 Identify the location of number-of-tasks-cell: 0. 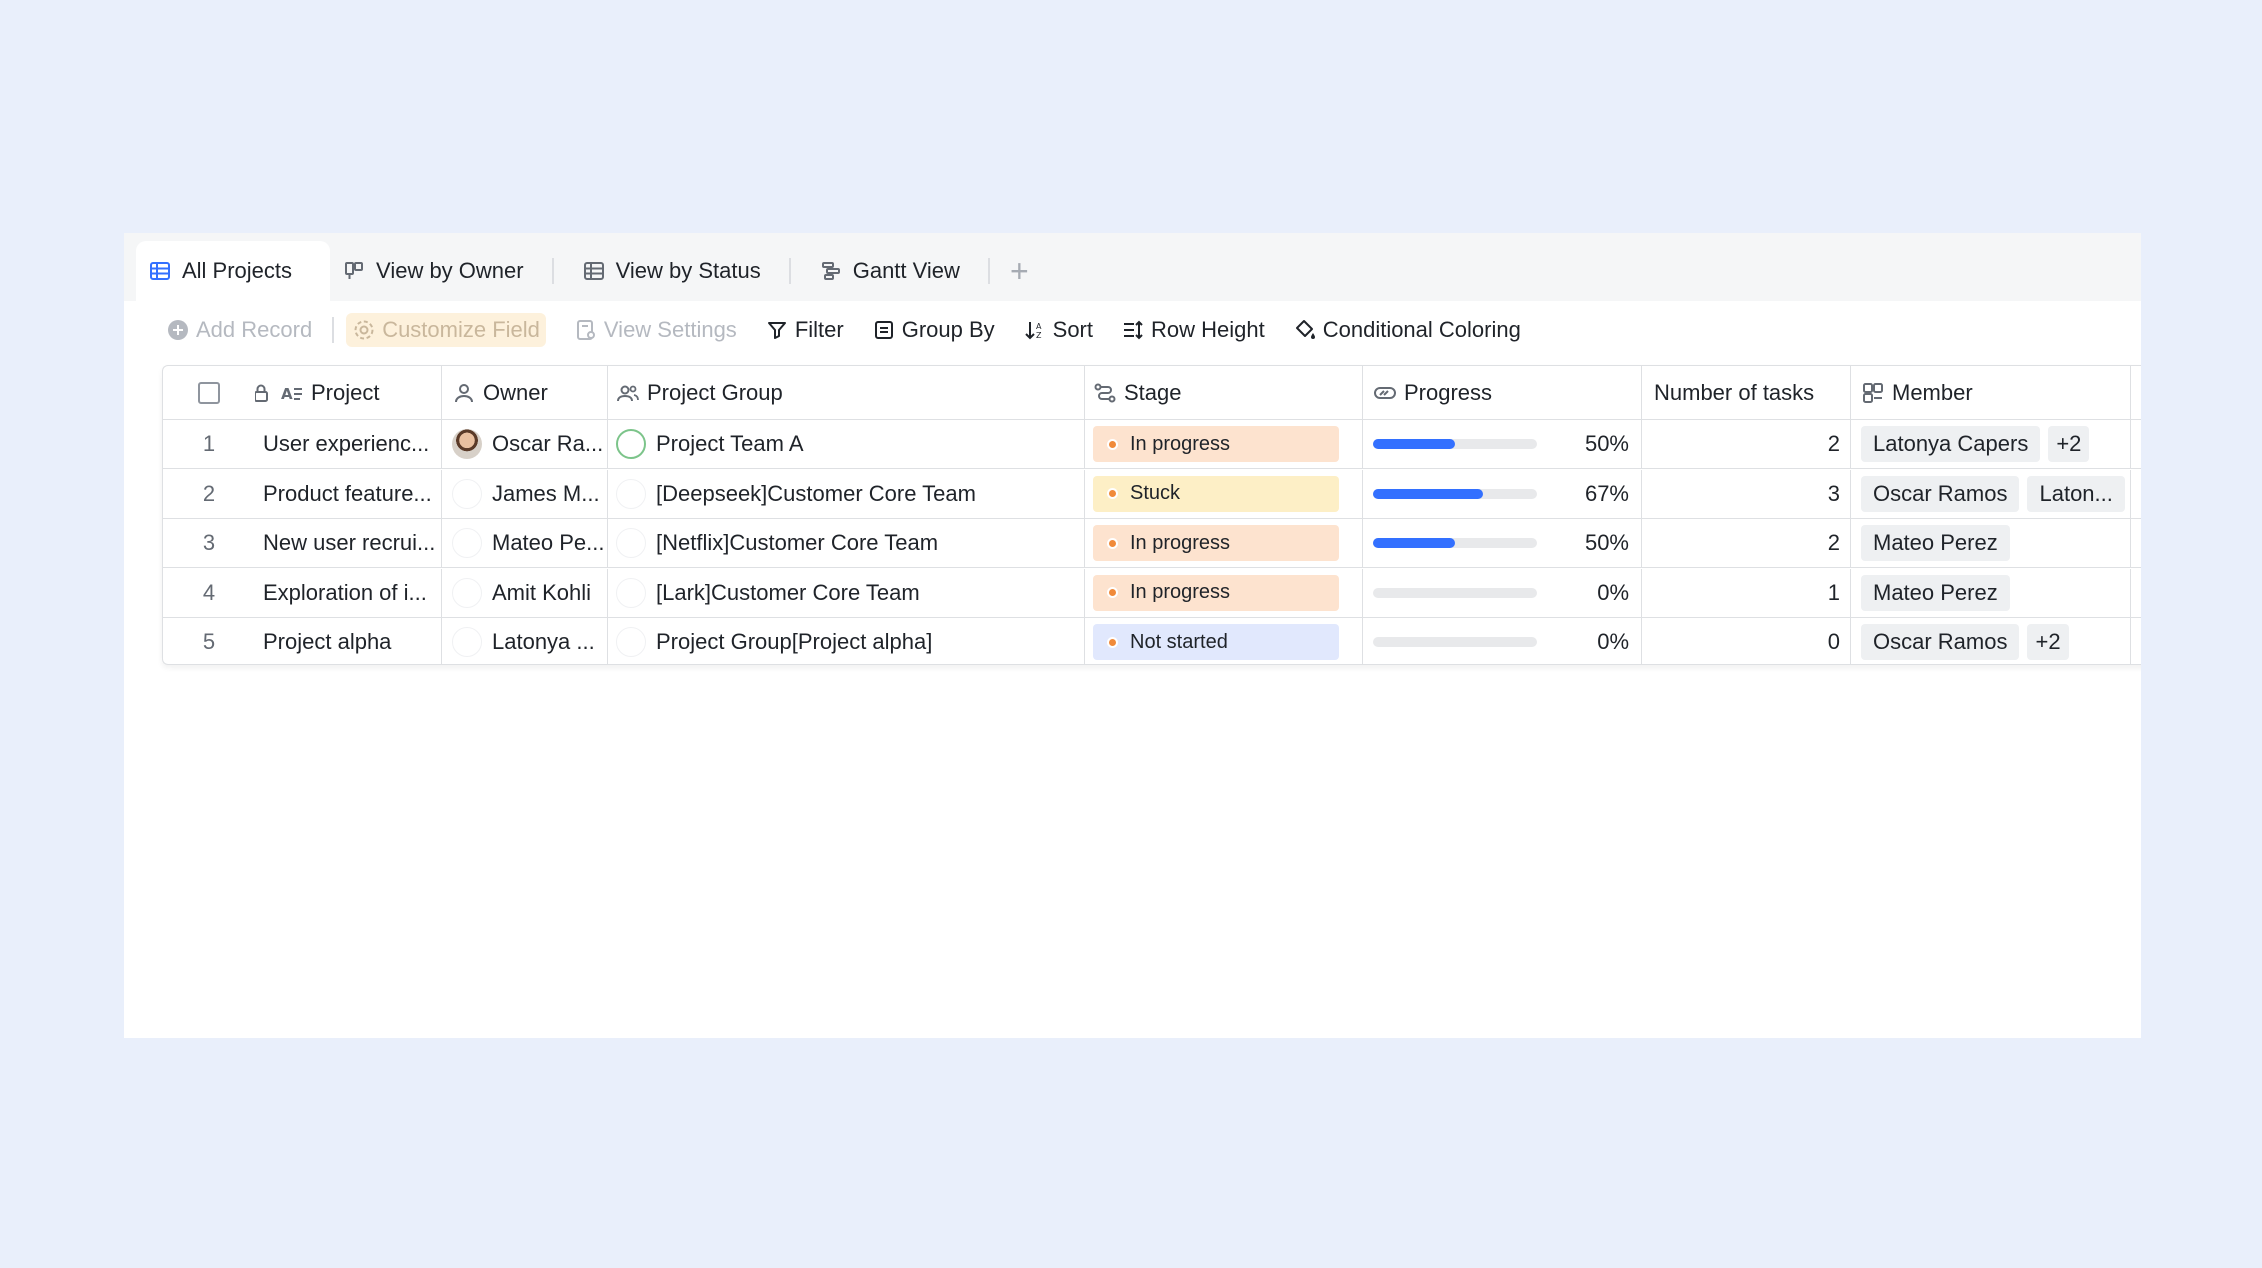
(1746, 641).